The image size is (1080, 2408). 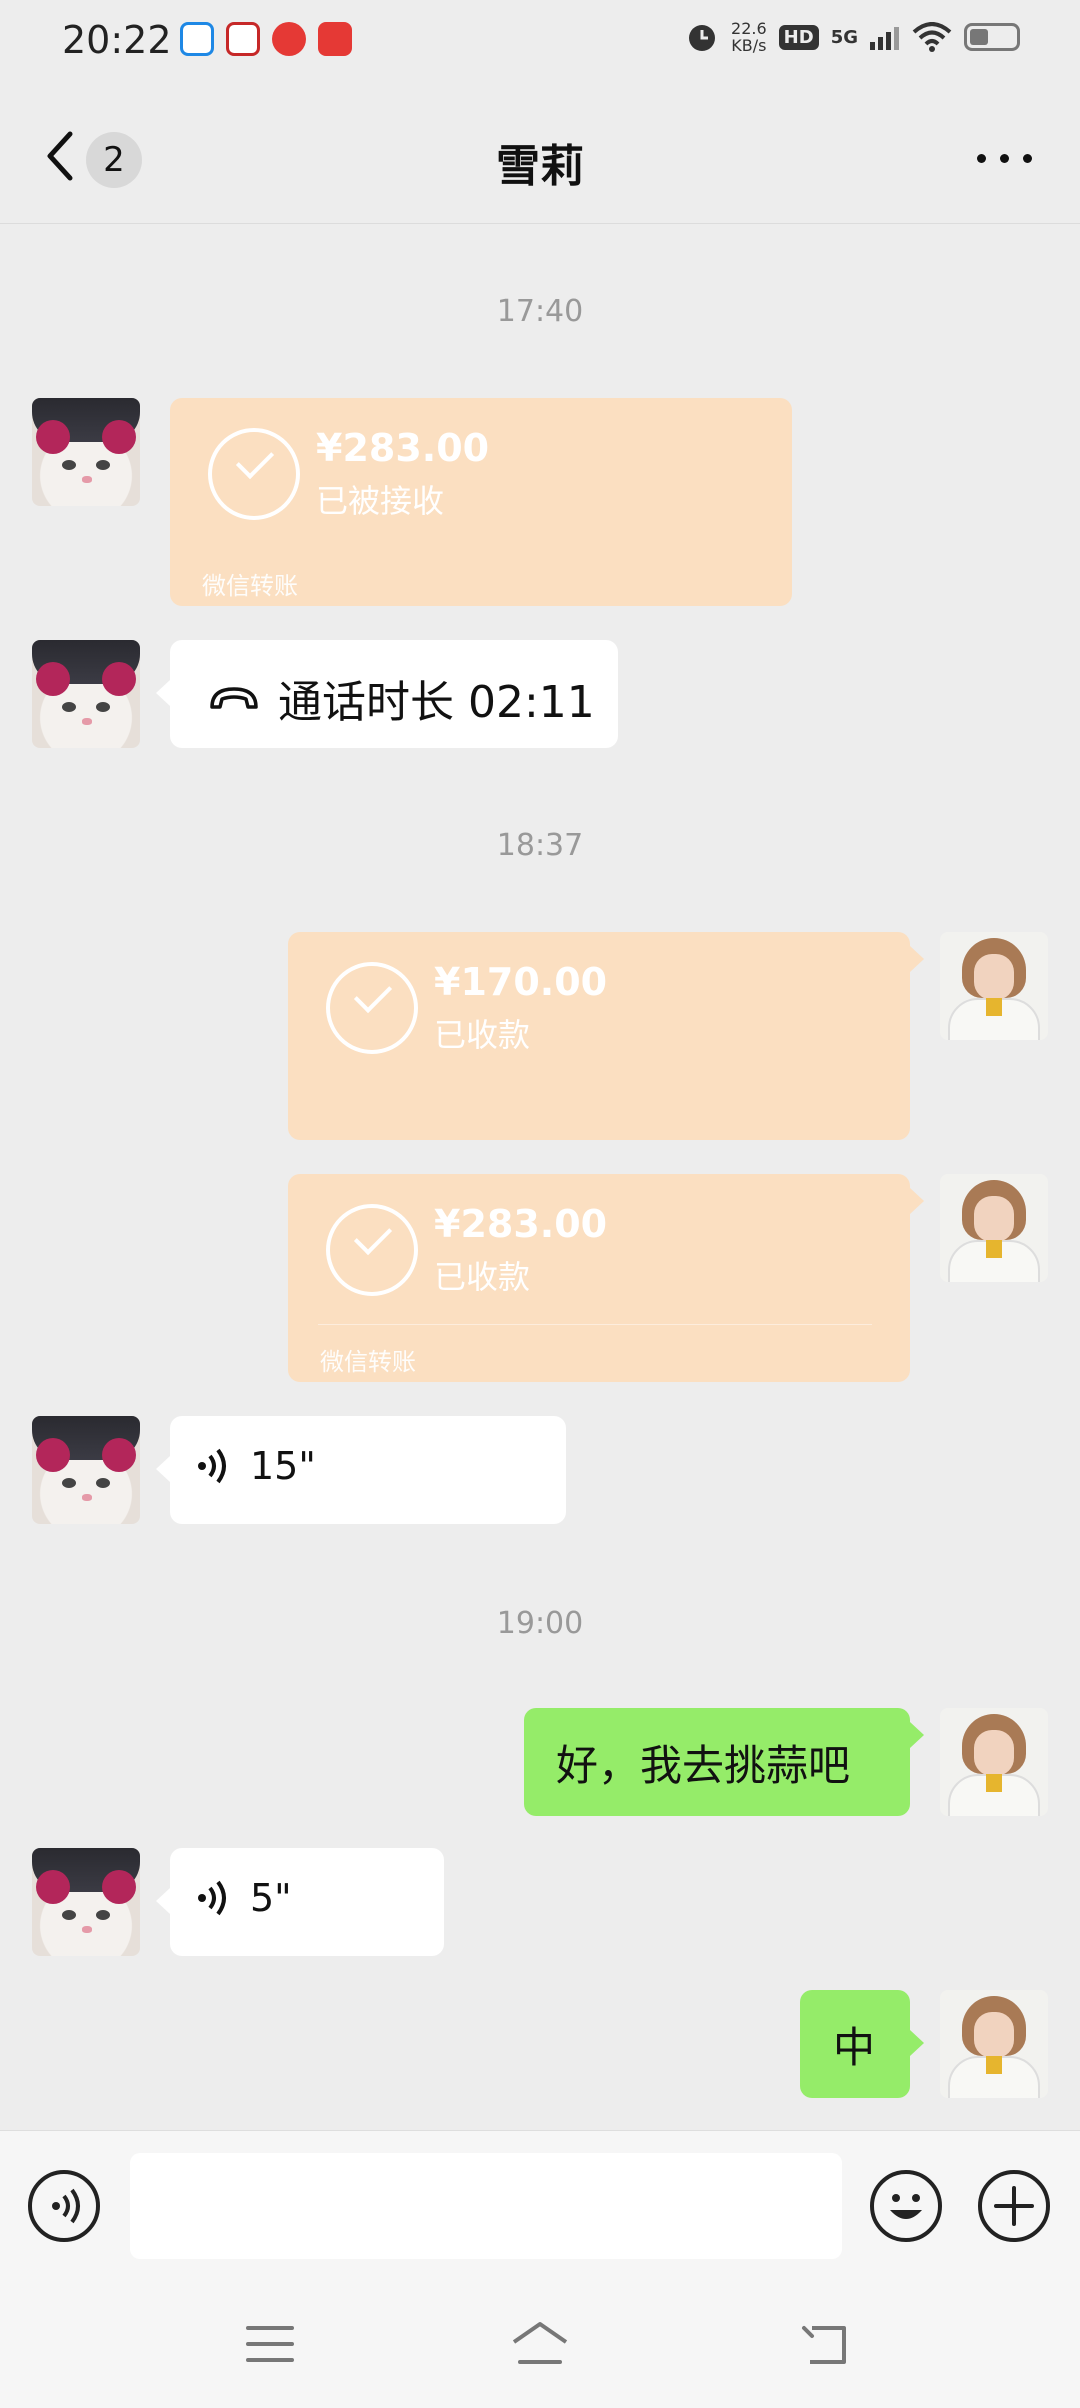 I want to click on voice-duration: 15", so click(x=283, y=1466).